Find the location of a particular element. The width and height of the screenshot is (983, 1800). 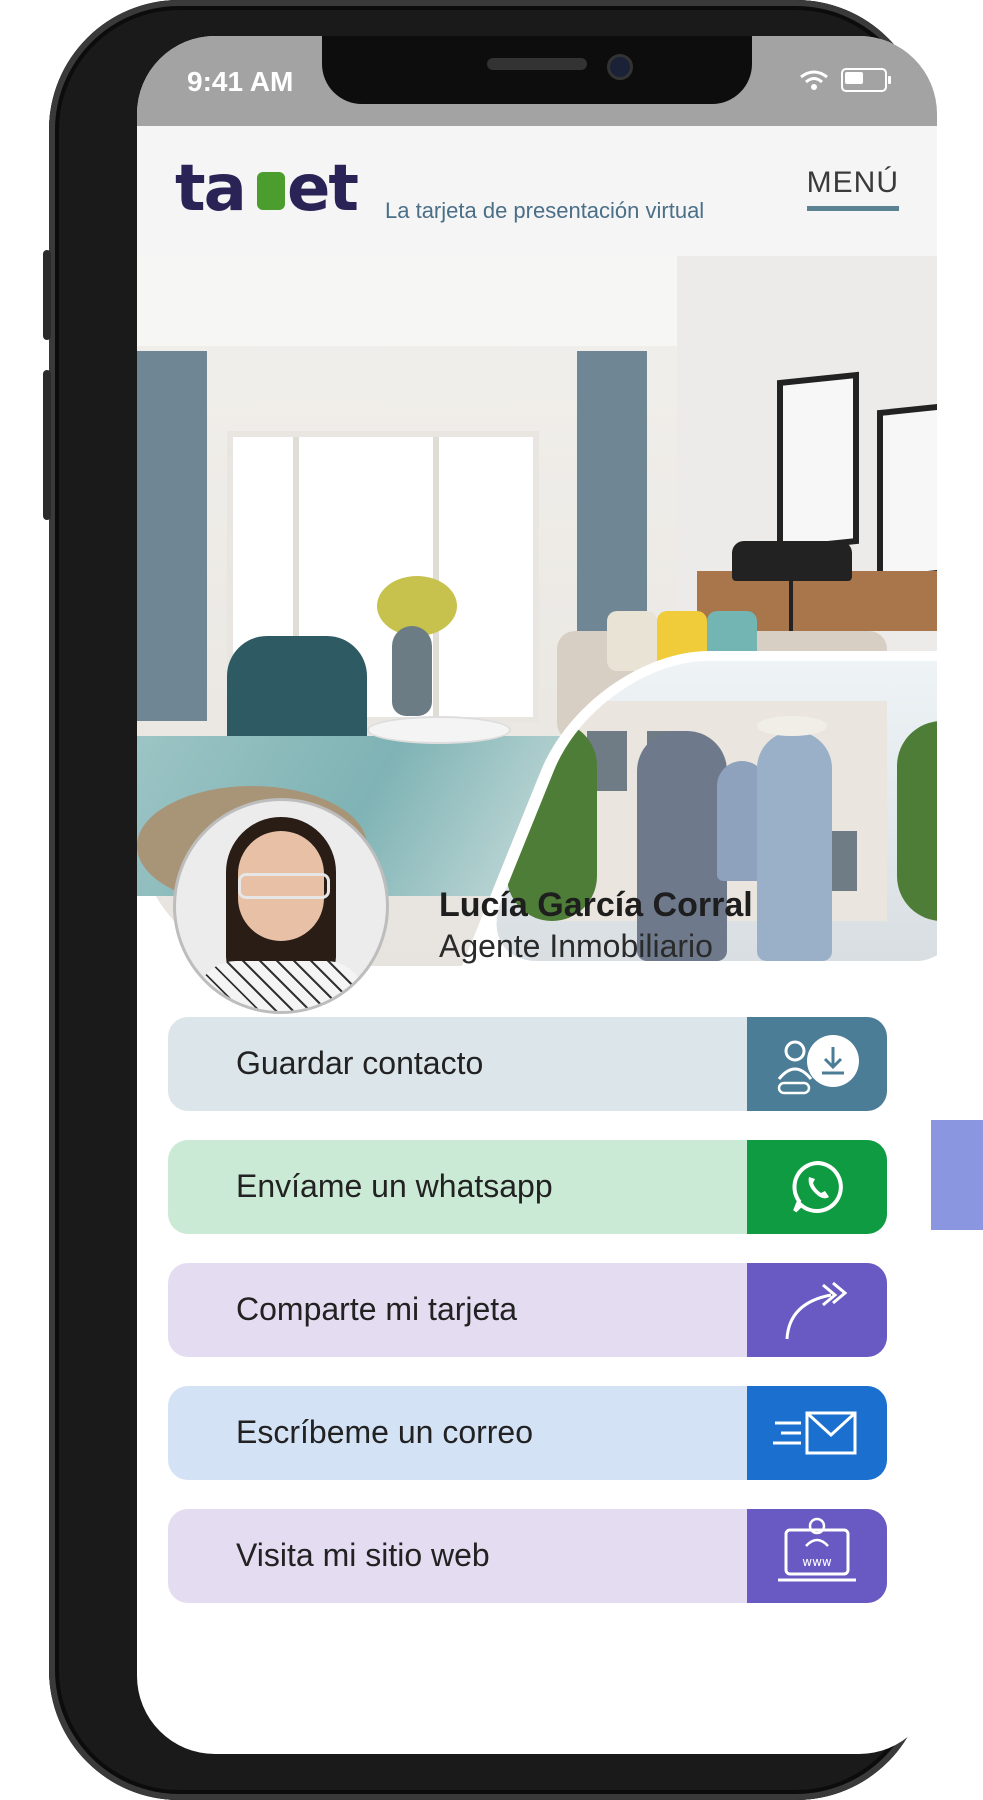

whatsapp-icon is located at coordinates (817, 1187).